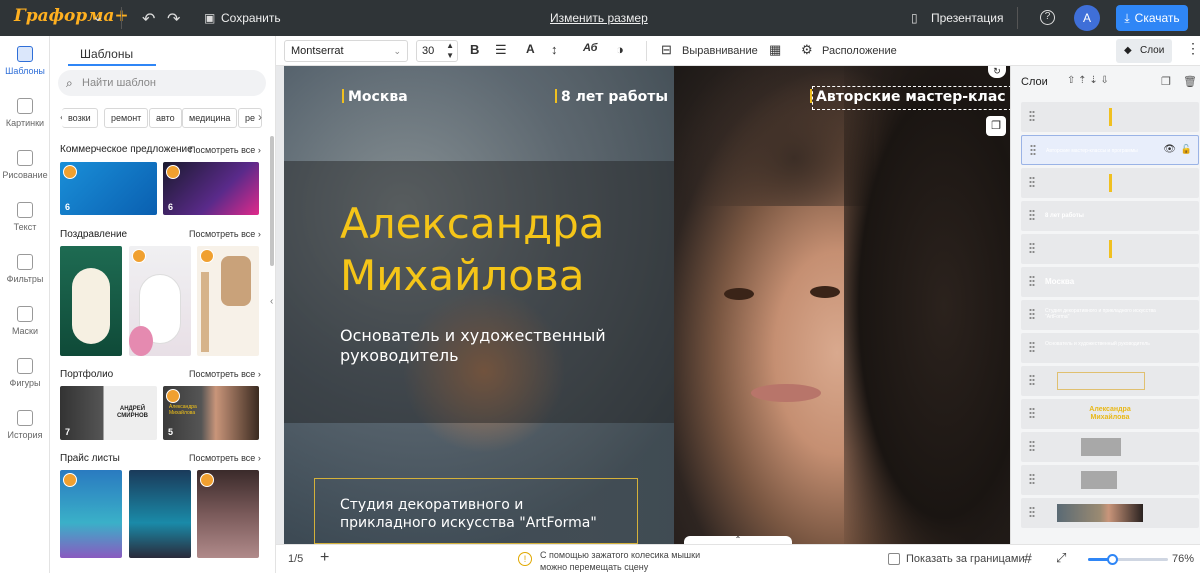  Describe the element at coordinates (965, 559) in the screenshot. I see `show-outside-label: Показать за границами` at that location.